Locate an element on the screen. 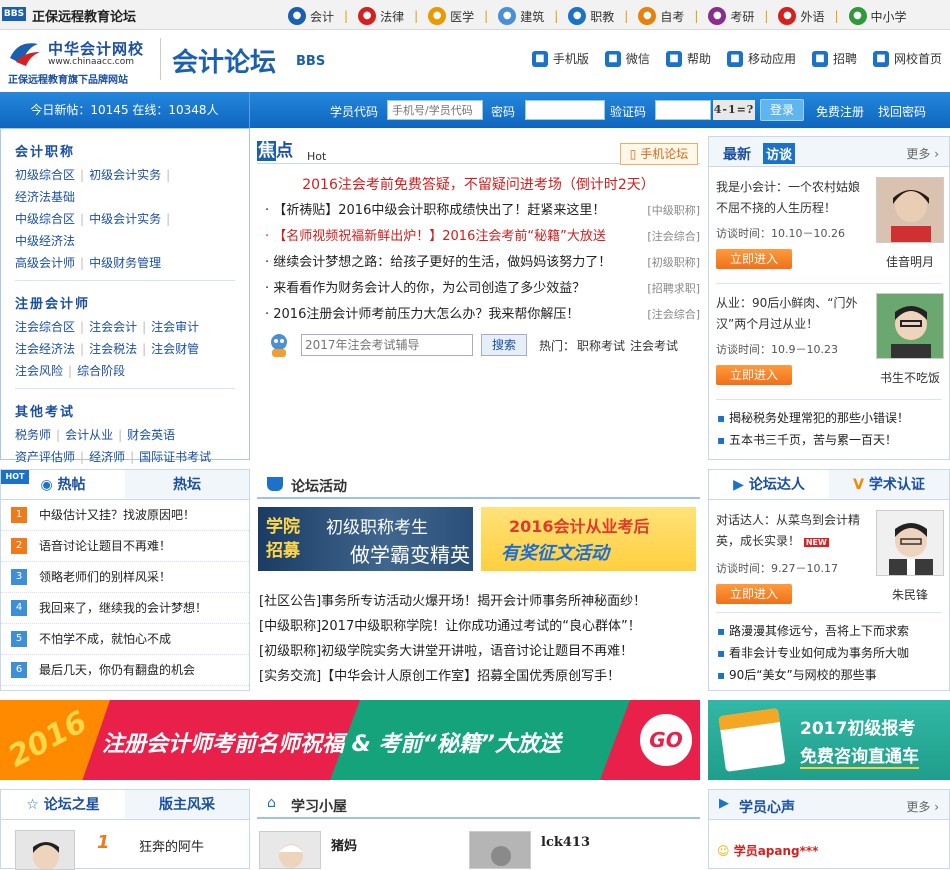 The width and height of the screenshot is (950, 870). junior-registration-banner: 2017初级报考 免费咨询直通车 is located at coordinates (829, 740).